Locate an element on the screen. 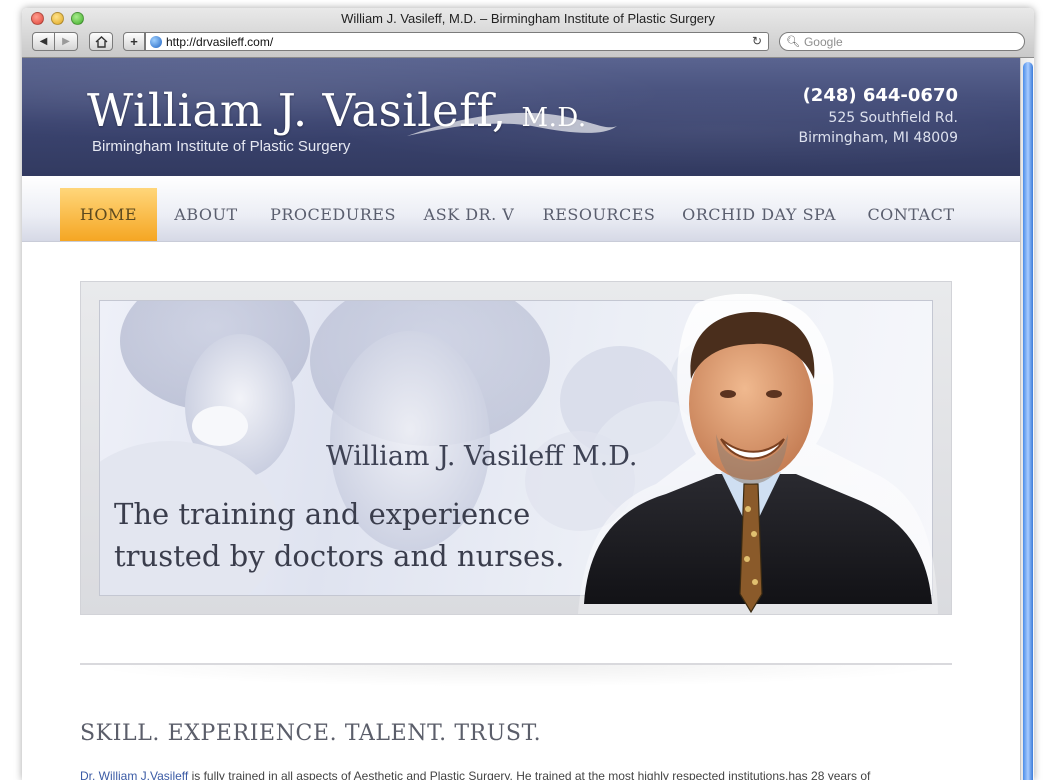 The width and height of the screenshot is (1056, 780). search-icon: 🔍︎ is located at coordinates (793, 42).